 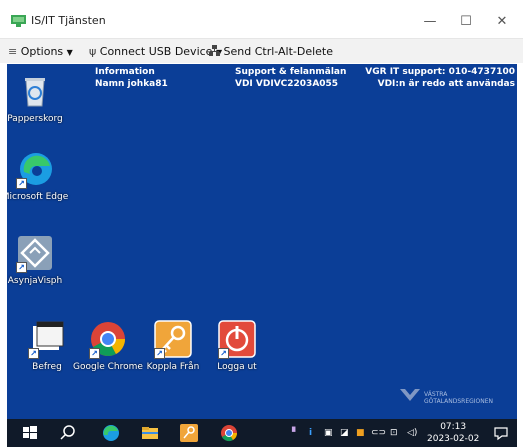 What do you see at coordinates (287, 84) in the screenshot?
I see `vdi-name-label: VDI VDIVC2203A055` at bounding box center [287, 84].